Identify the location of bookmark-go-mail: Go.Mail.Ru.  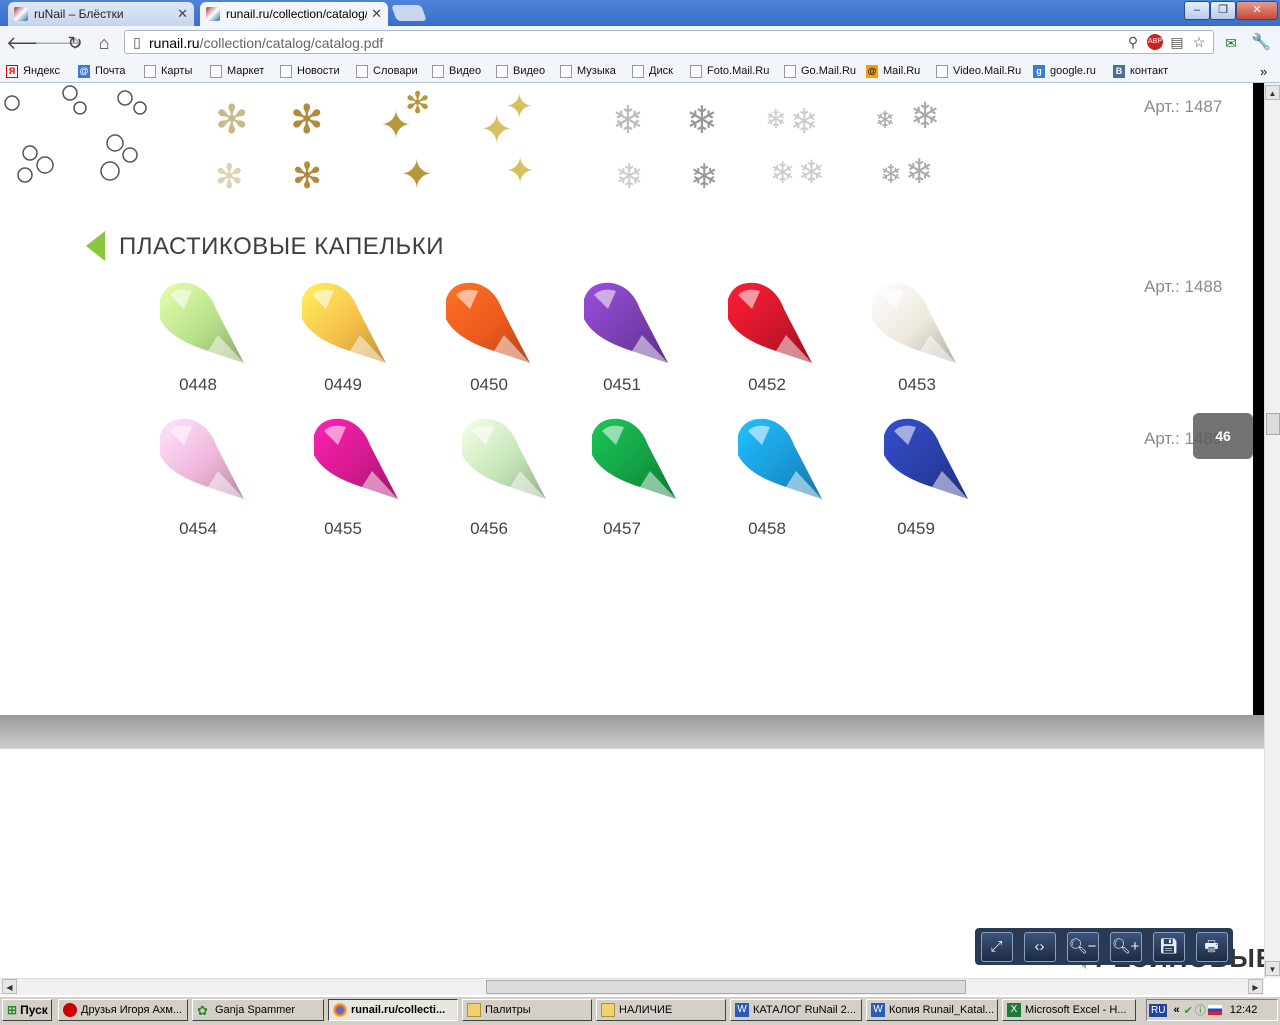
(820, 71).